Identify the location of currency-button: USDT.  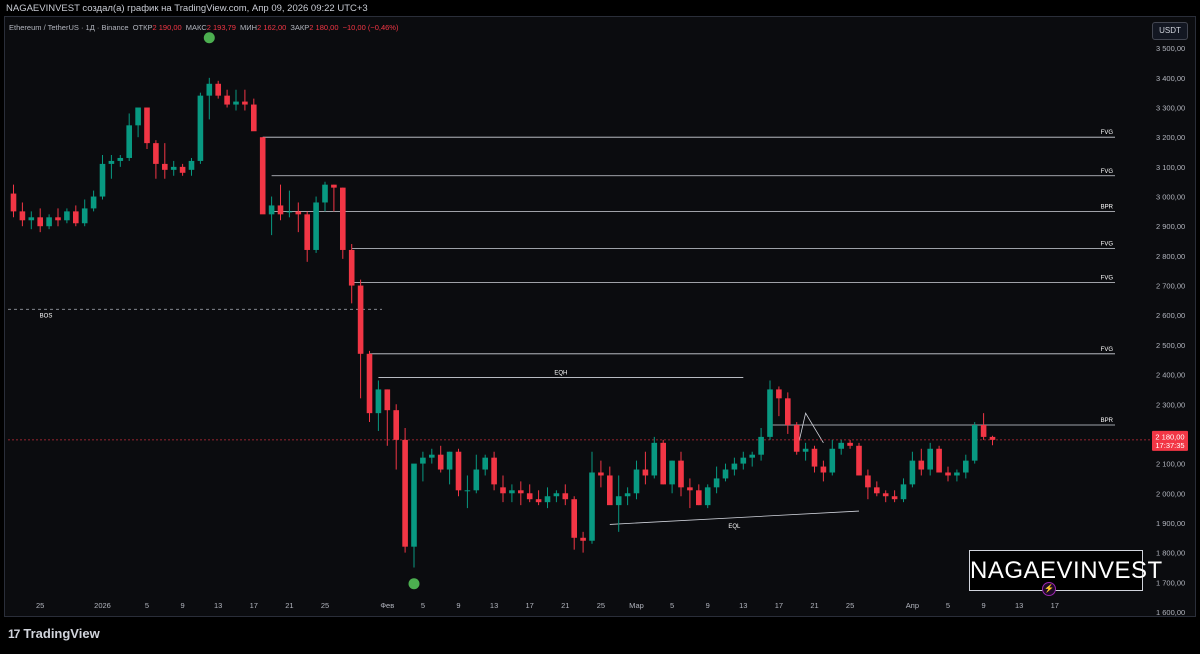
(1170, 31).